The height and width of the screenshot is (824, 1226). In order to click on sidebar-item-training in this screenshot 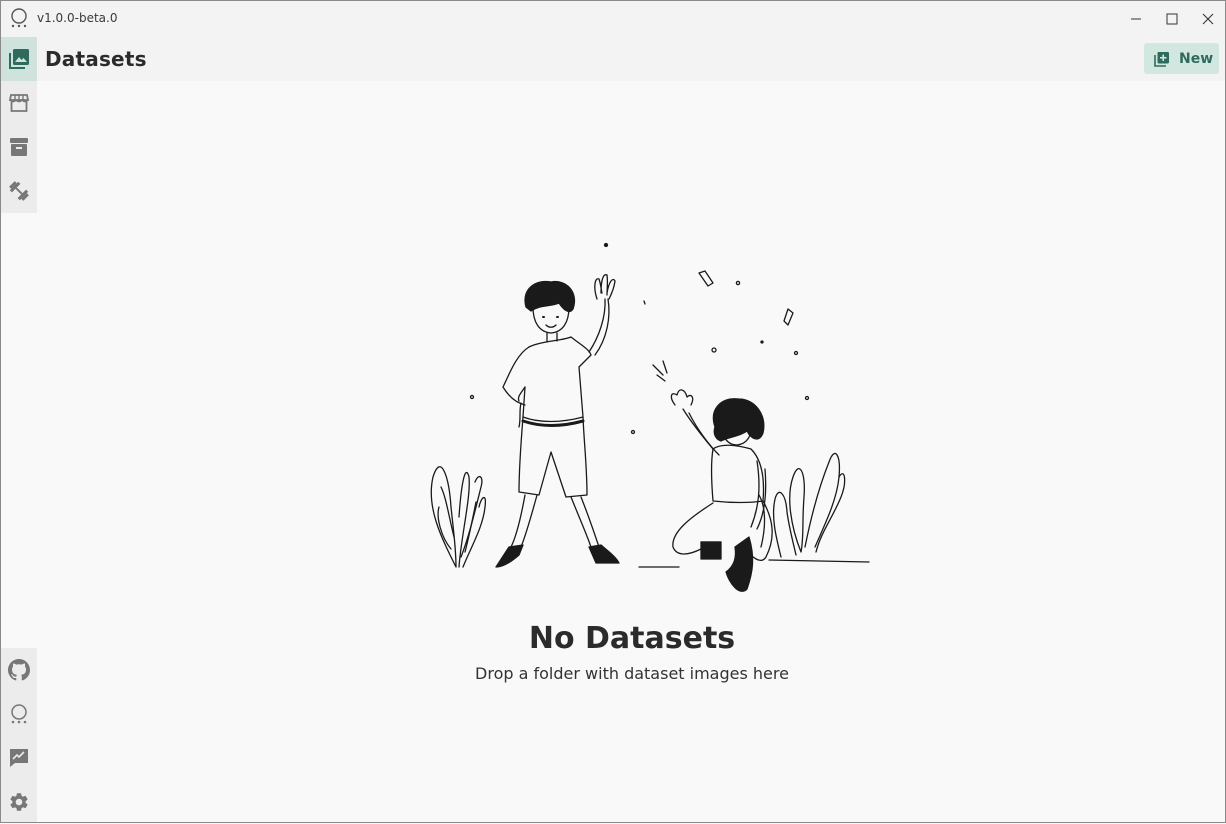, I will do `click(19, 191)`.